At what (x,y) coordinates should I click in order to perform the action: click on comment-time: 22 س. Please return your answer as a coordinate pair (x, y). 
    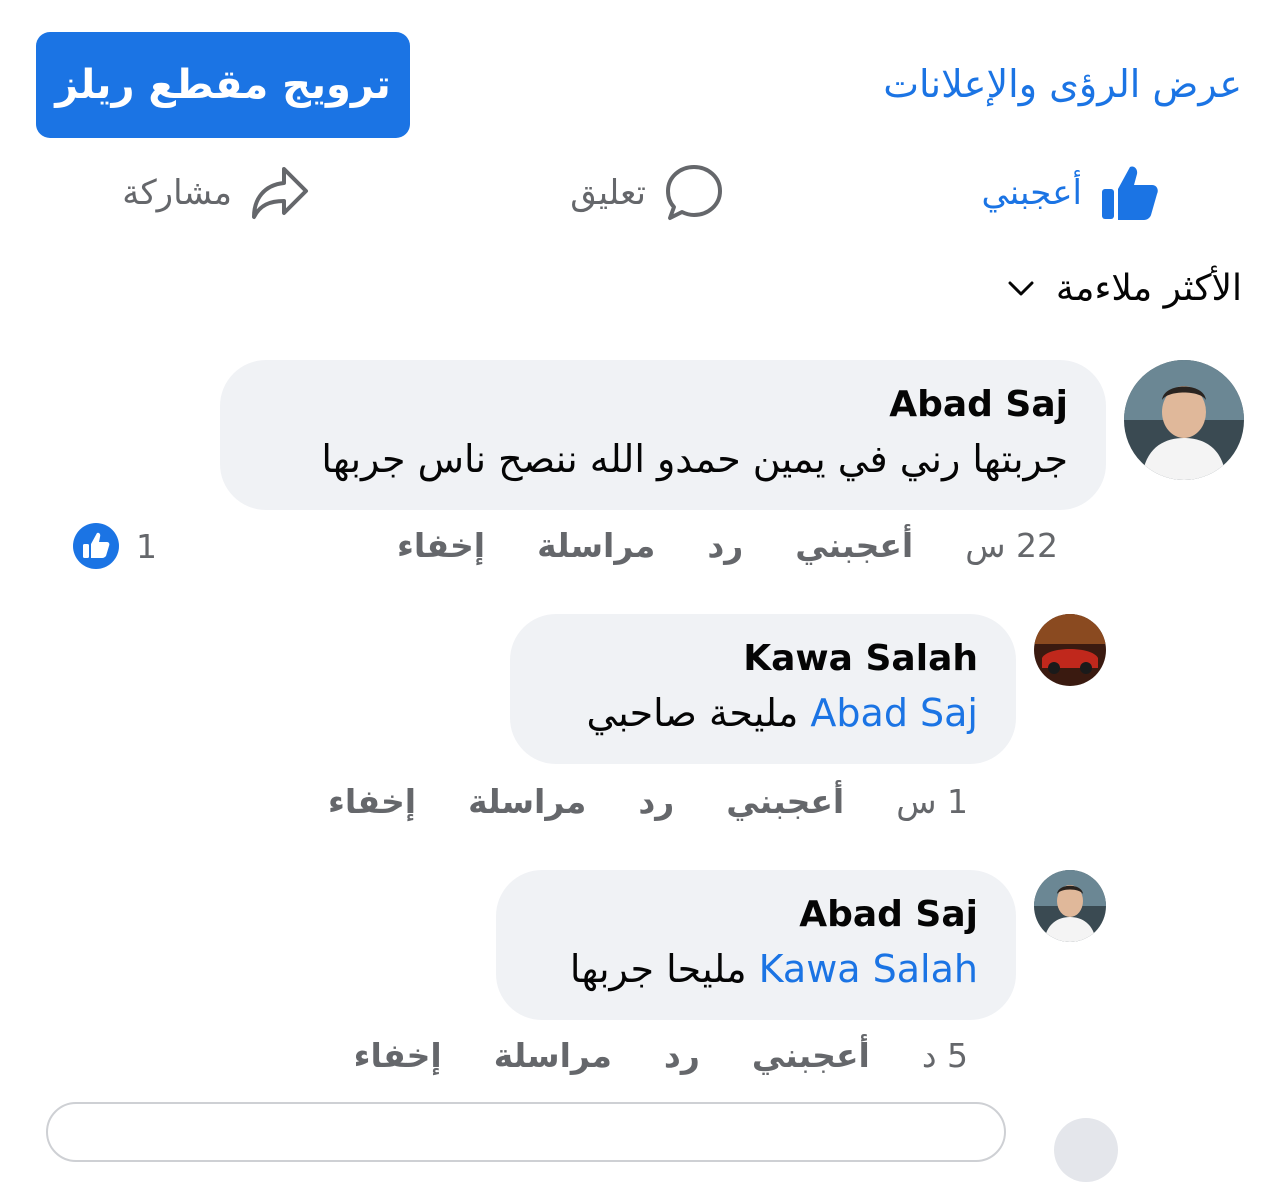
    Looking at the image, I should click on (1011, 545).